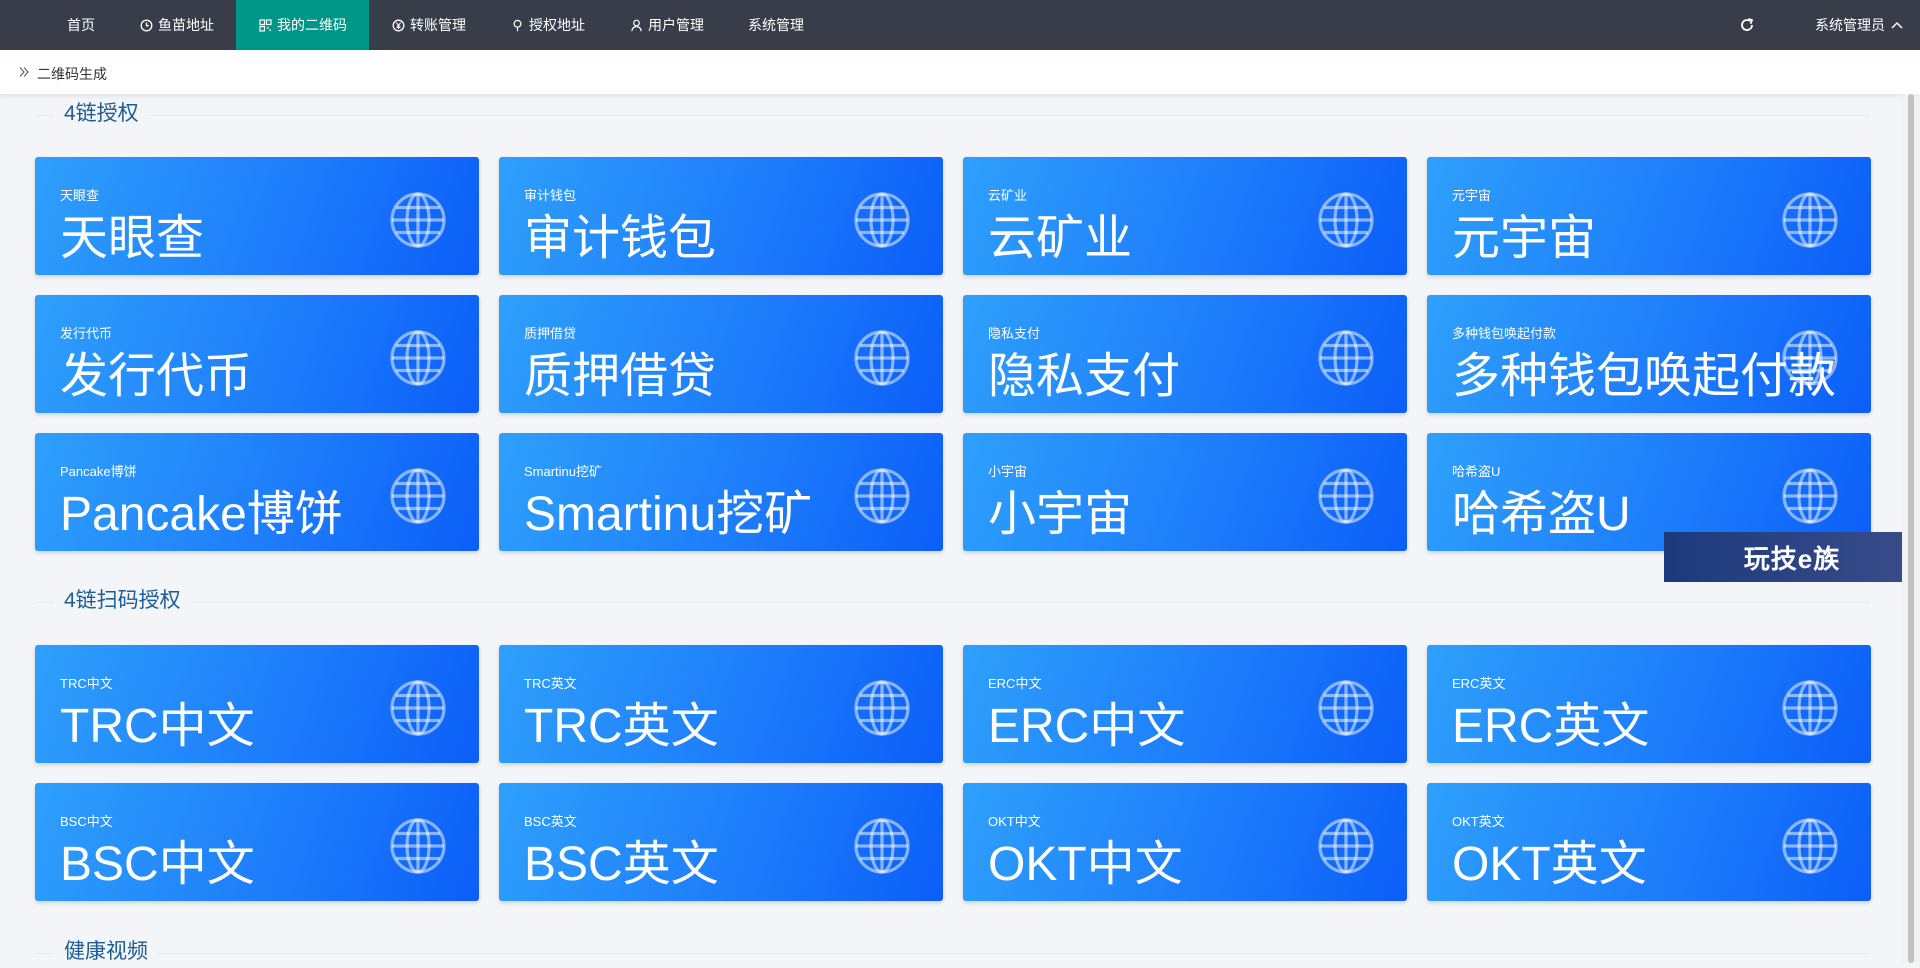 The width and height of the screenshot is (1920, 968). Describe the element at coordinates (265, 25) in the screenshot. I see `qrcode-icon` at that location.